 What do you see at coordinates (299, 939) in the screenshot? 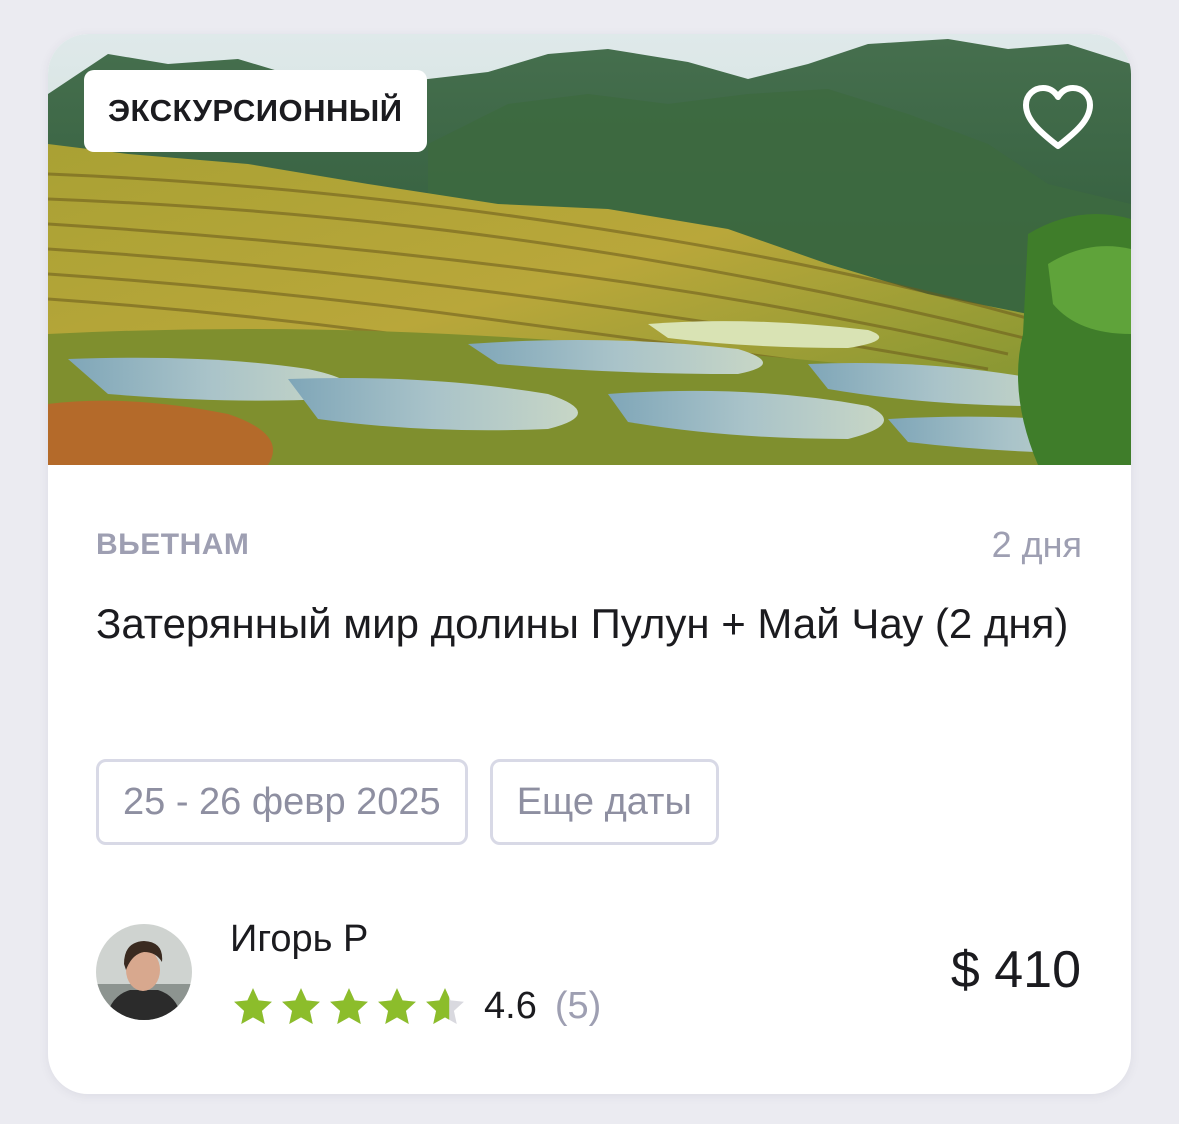
I see `guide-name: Игорь Р` at bounding box center [299, 939].